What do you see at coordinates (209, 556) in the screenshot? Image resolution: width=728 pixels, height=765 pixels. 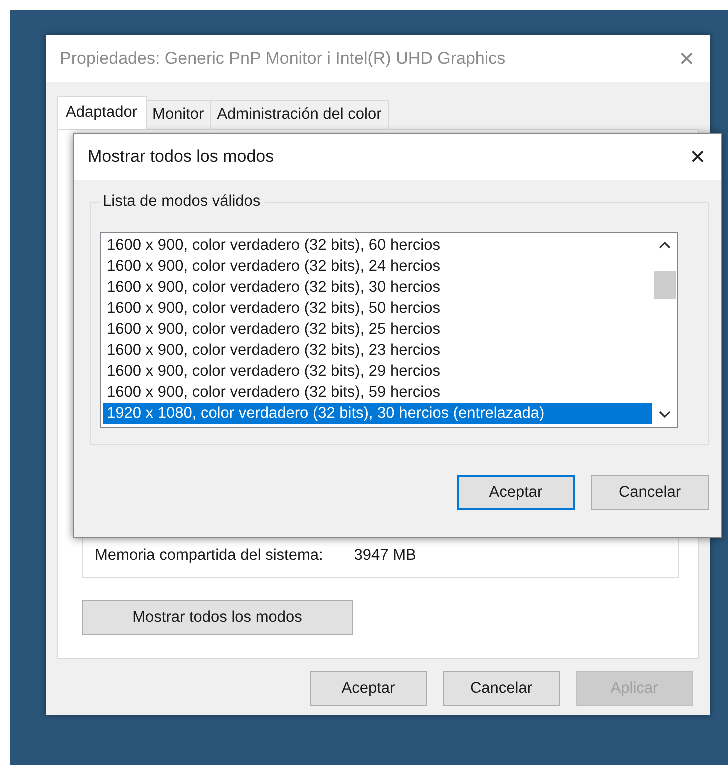 I see `memory-label: Memoria compartida del sistema:` at bounding box center [209, 556].